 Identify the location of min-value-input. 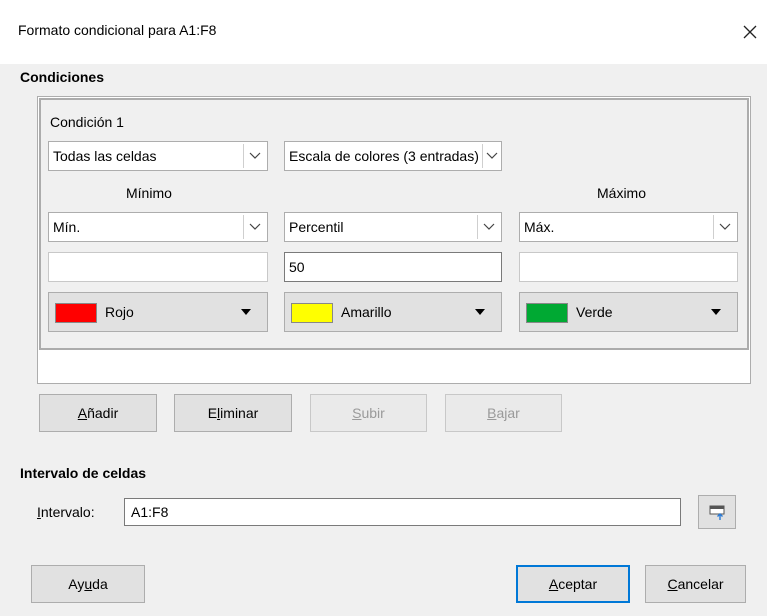
(158, 267).